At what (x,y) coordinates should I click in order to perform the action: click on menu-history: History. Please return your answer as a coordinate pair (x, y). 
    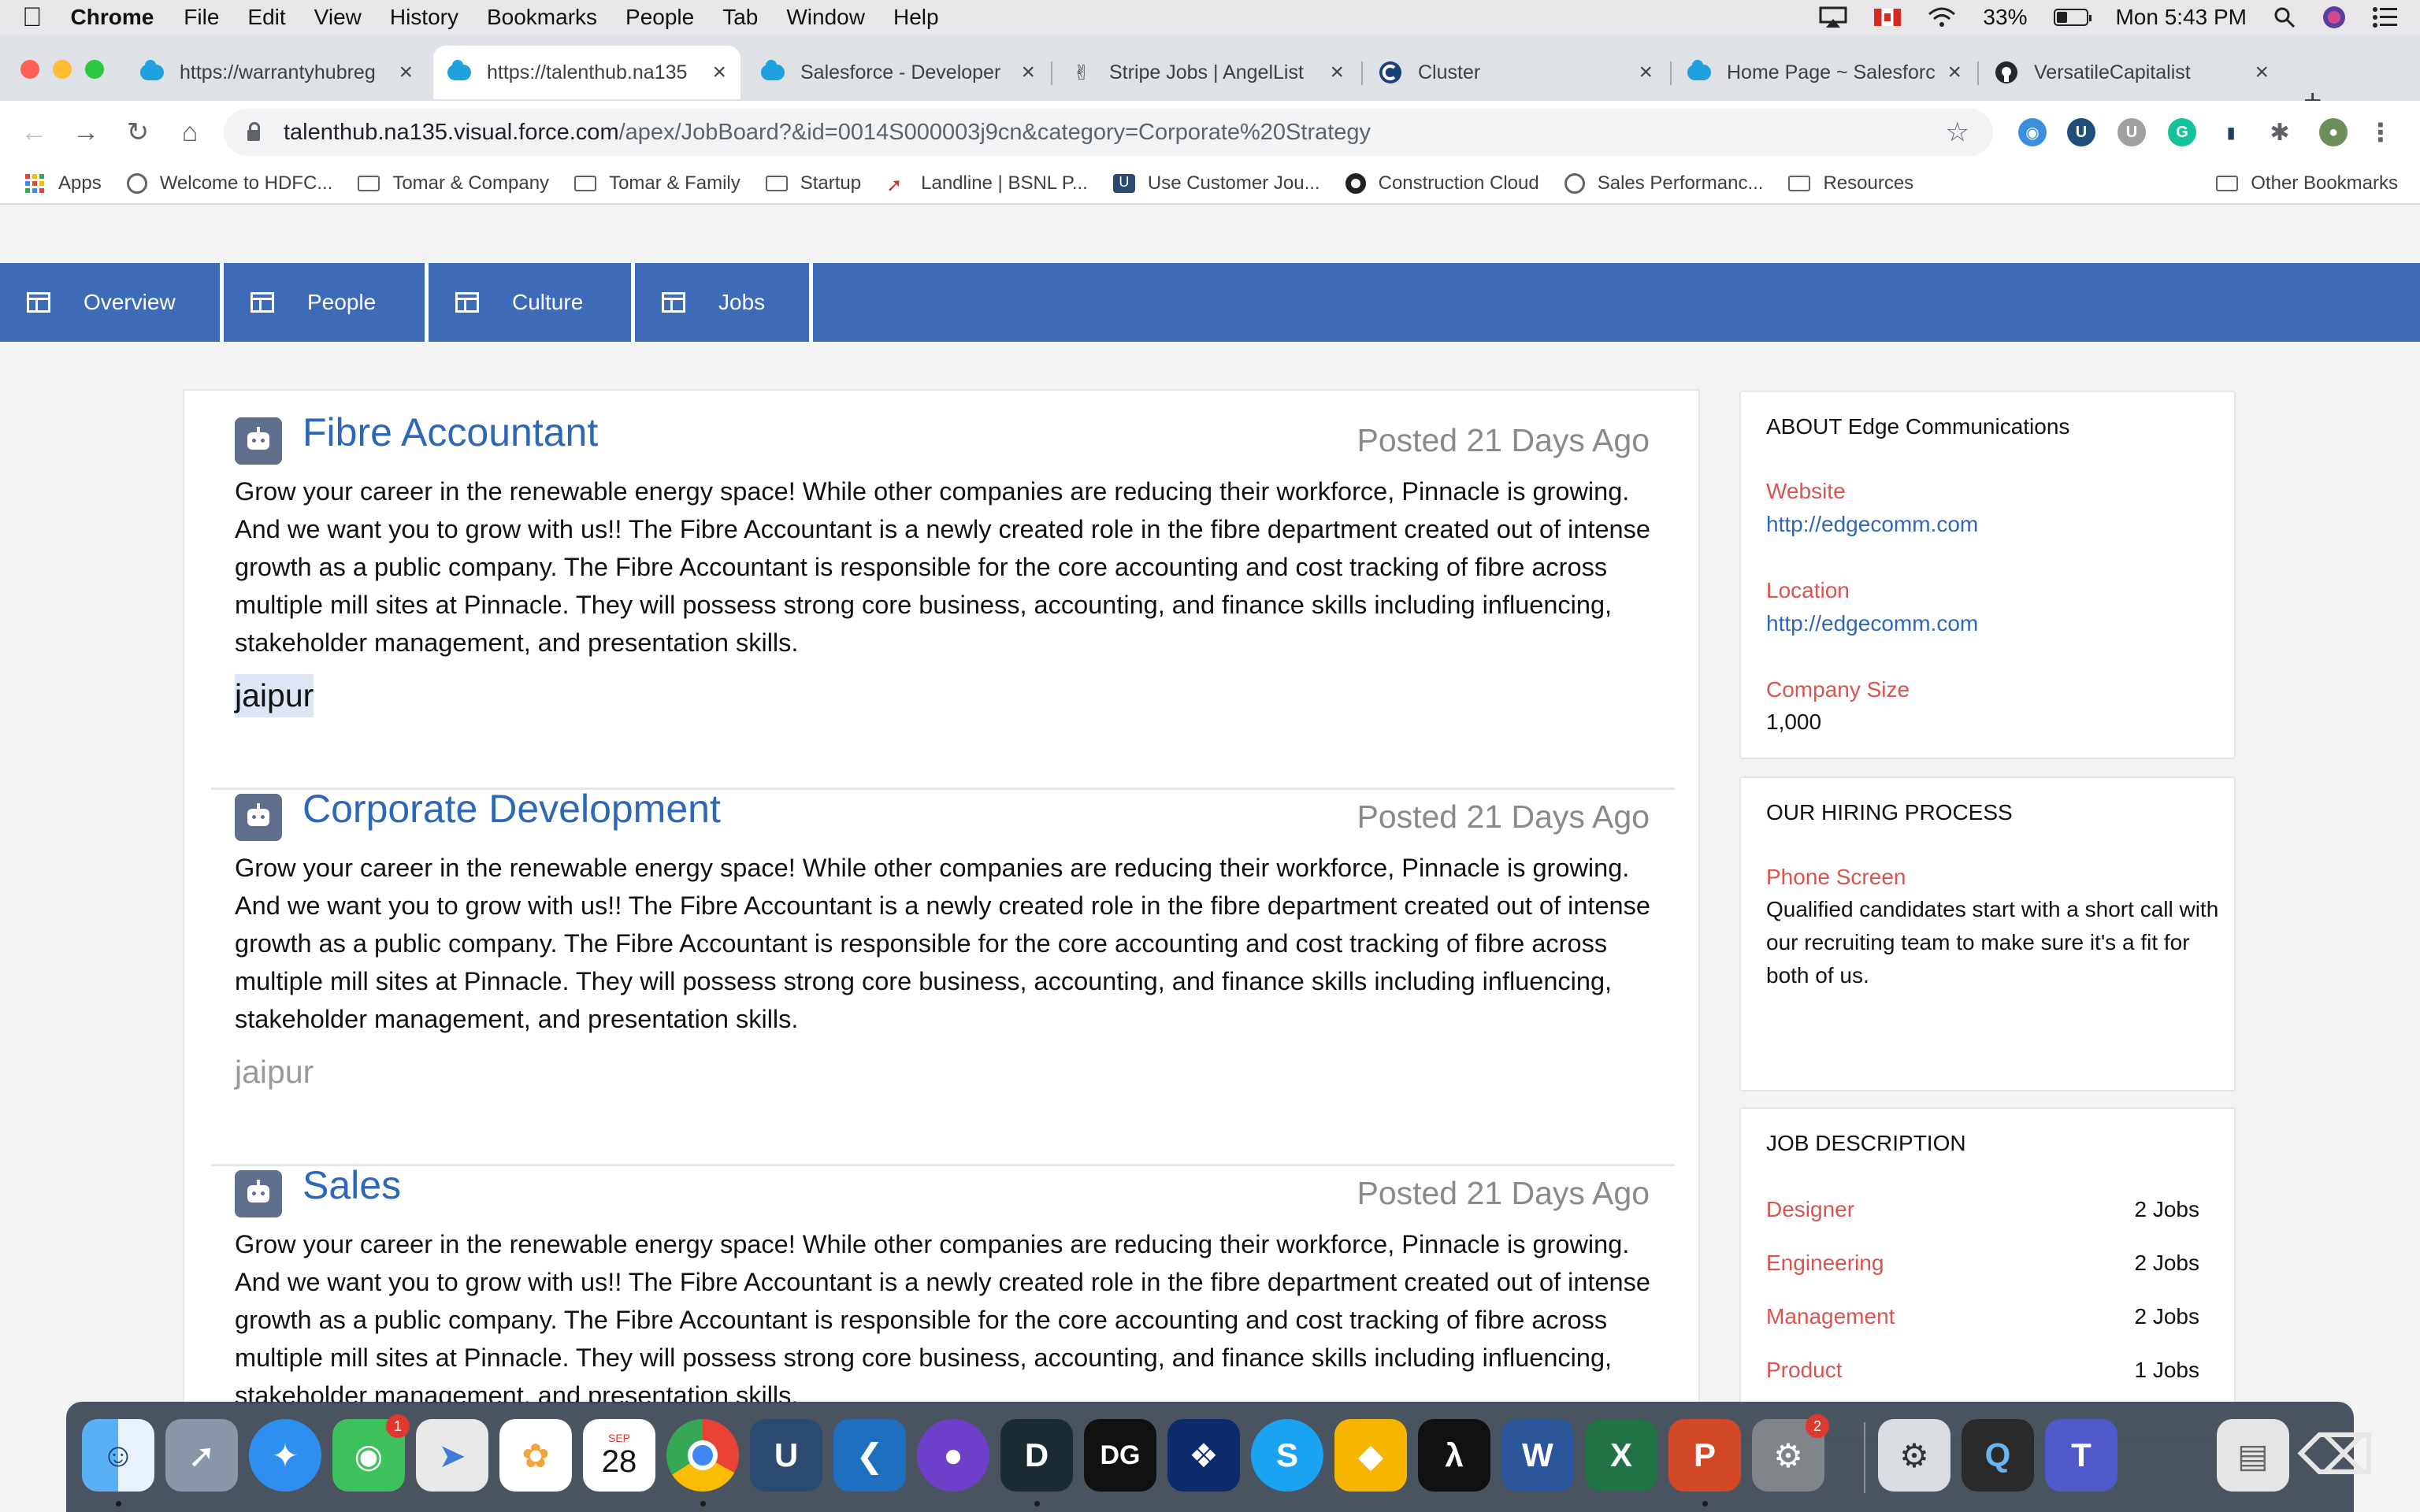
    Looking at the image, I should click on (424, 17).